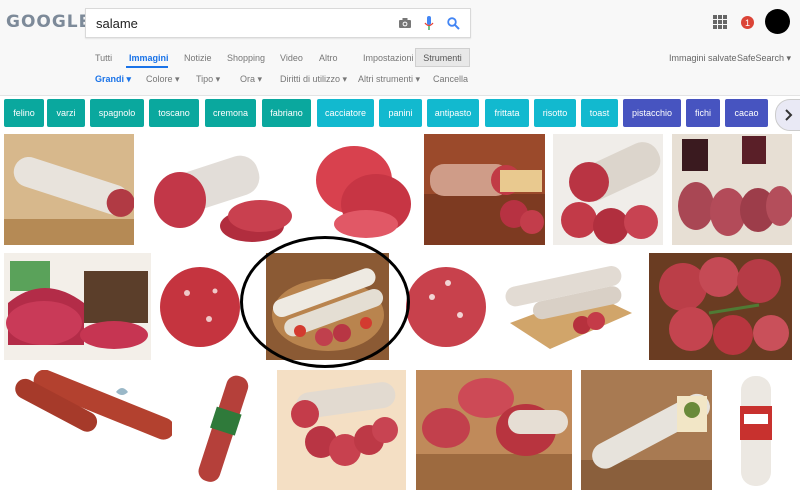 This screenshot has height=490, width=800. What do you see at coordinates (405, 23) in the screenshot?
I see `camera-icon` at bounding box center [405, 23].